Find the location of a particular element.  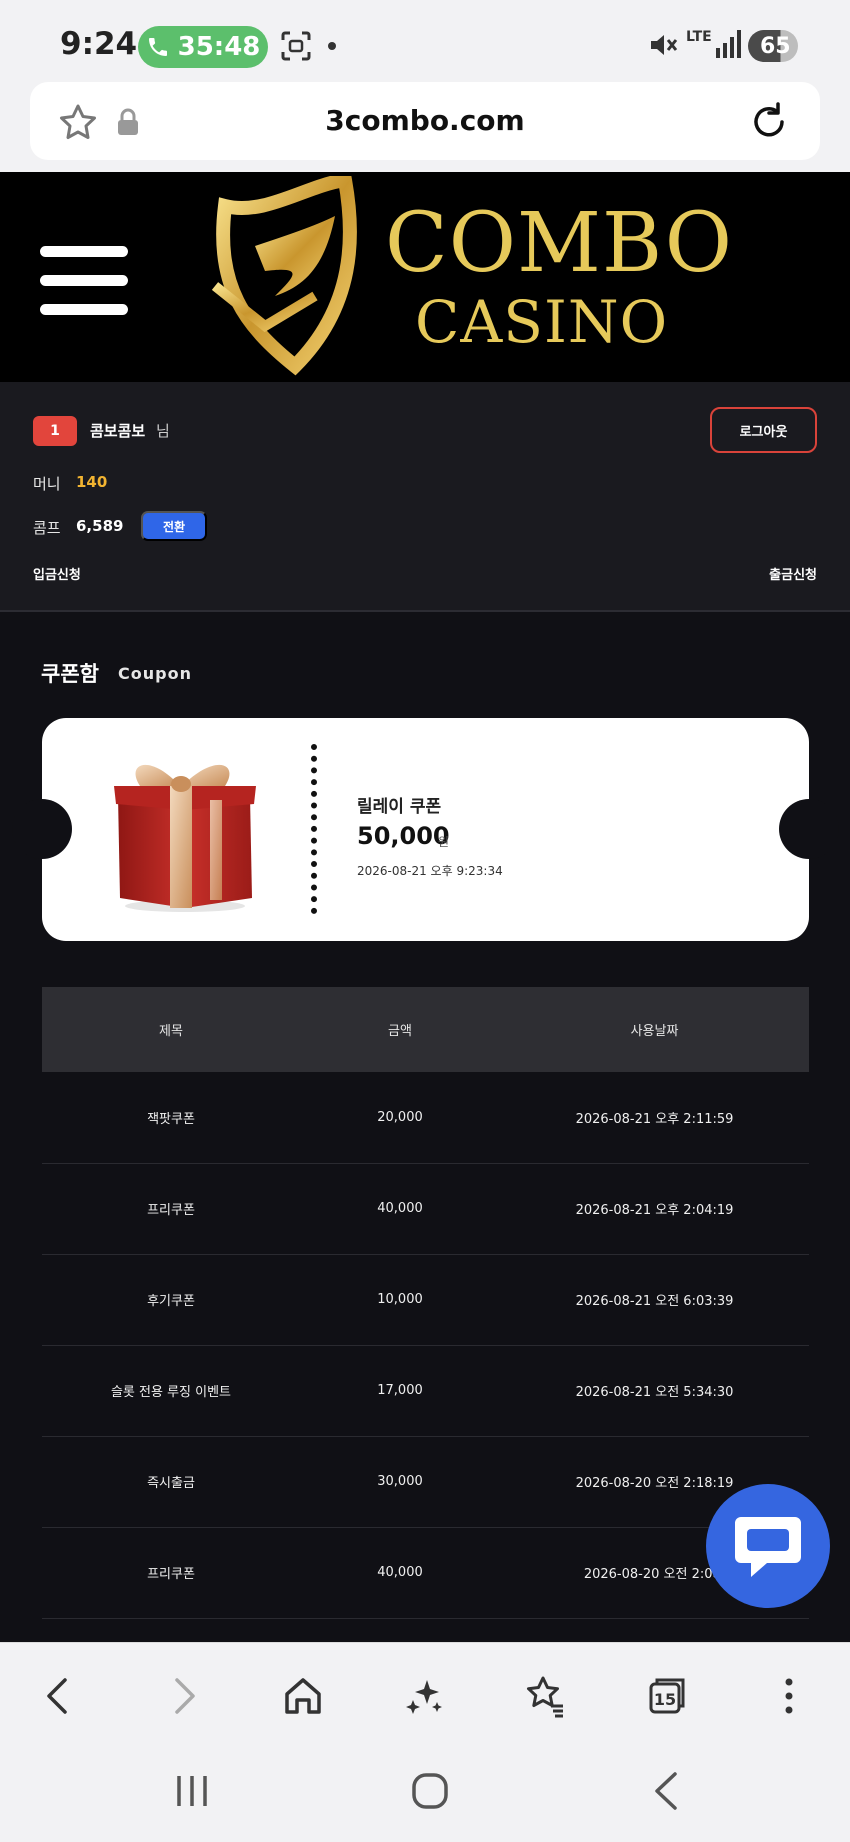

site-header: COMBO CASINO is located at coordinates (425, 277).